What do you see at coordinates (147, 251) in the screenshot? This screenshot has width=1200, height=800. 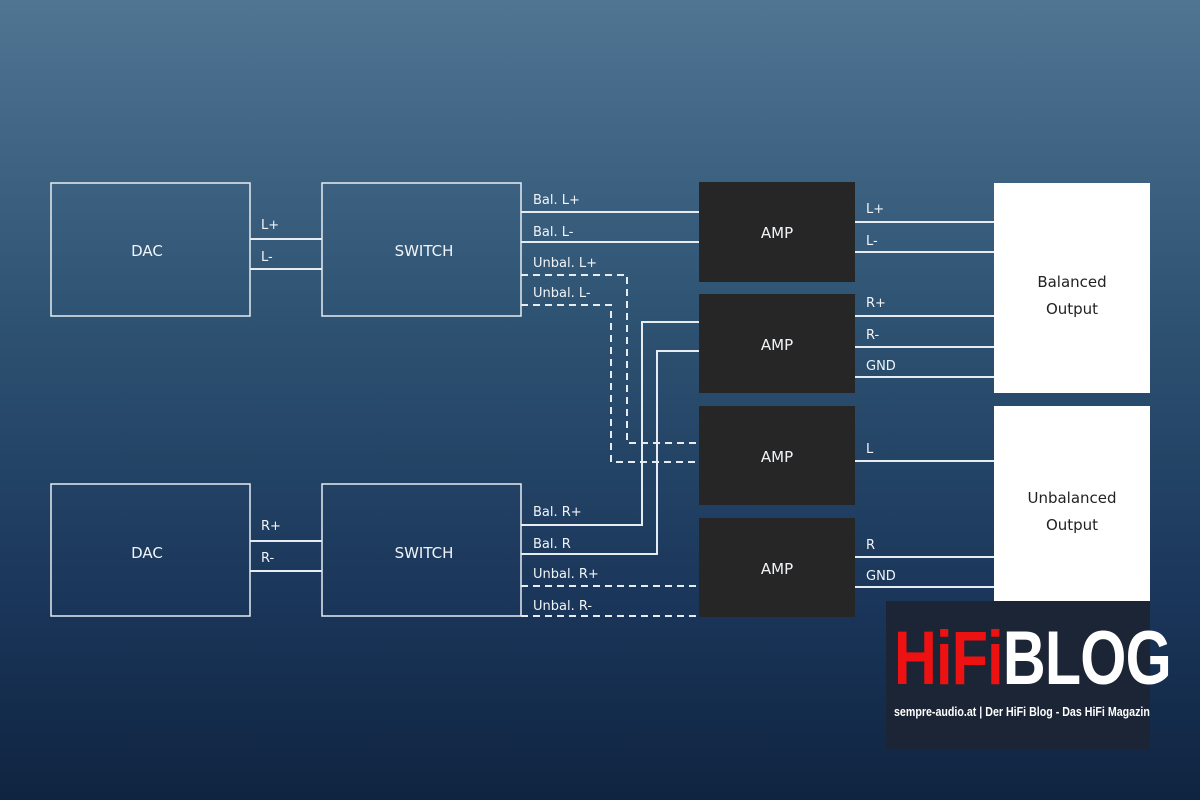 I see `dac-top-label: DAC` at bounding box center [147, 251].